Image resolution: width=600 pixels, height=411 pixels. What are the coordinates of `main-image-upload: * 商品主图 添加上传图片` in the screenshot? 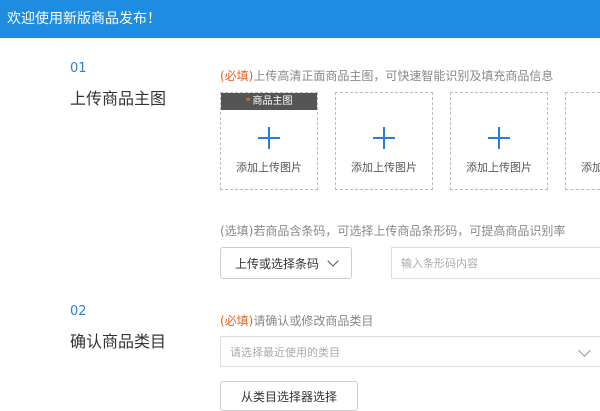 It's located at (269, 141).